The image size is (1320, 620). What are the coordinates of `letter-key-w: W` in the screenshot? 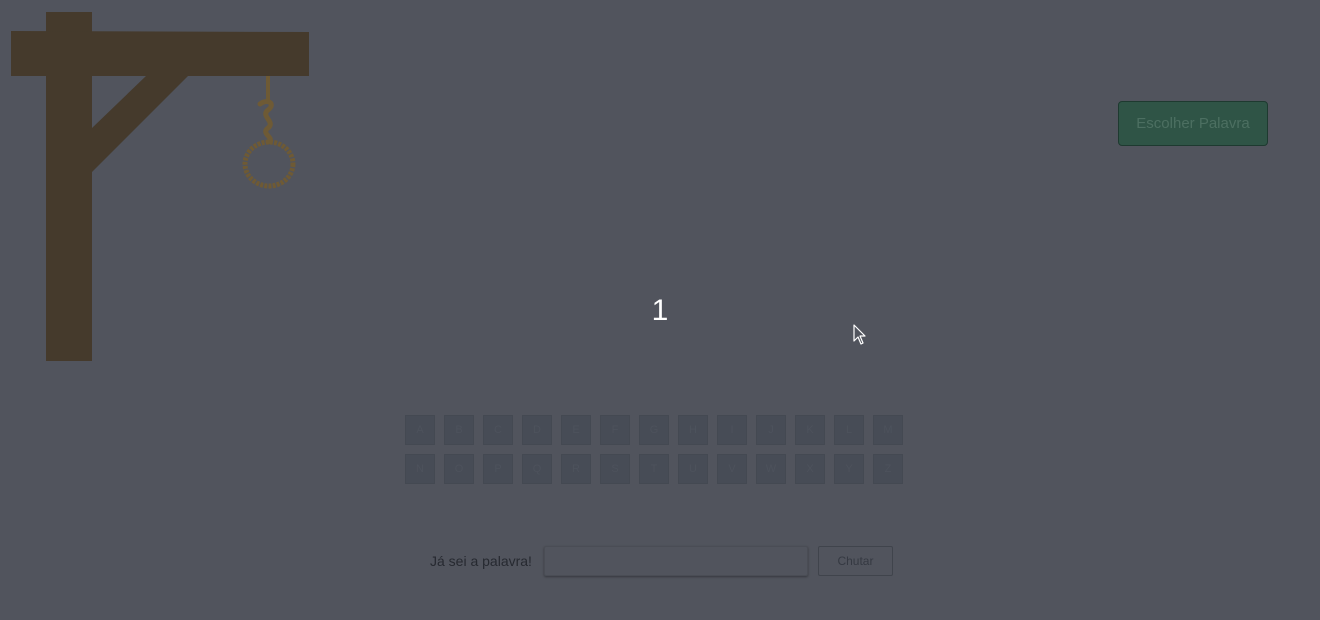 It's located at (771, 469).